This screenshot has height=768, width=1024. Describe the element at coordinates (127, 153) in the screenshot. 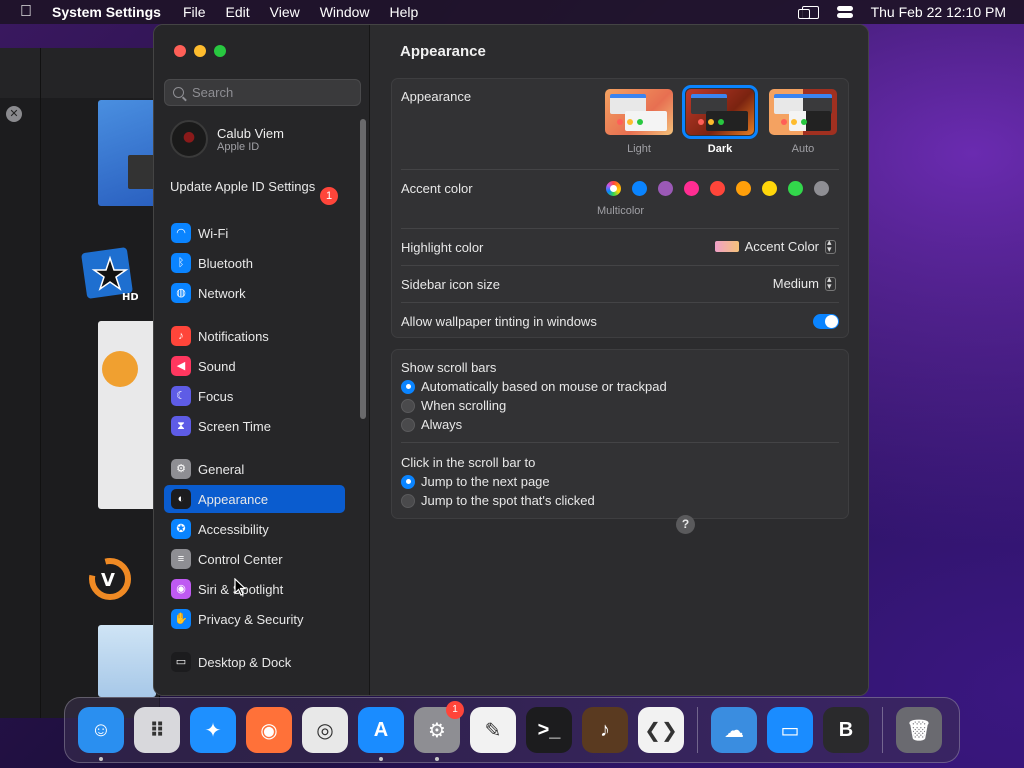

I see `thumbnail-macbook` at that location.